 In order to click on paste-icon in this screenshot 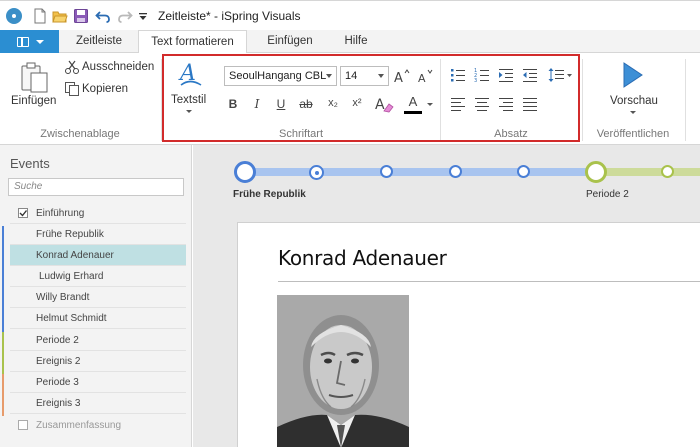, I will do `click(35, 78)`.